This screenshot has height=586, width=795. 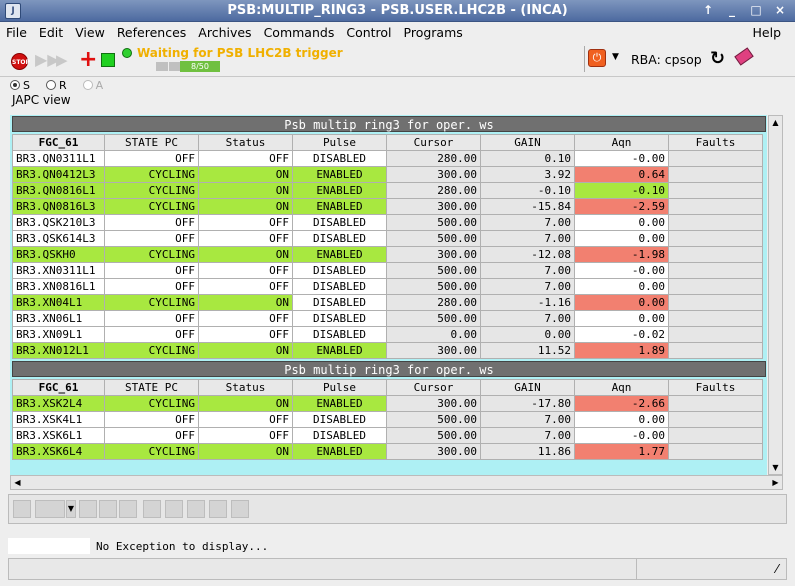 What do you see at coordinates (433, 158) in the screenshot?
I see `table-cell: 280.00` at bounding box center [433, 158].